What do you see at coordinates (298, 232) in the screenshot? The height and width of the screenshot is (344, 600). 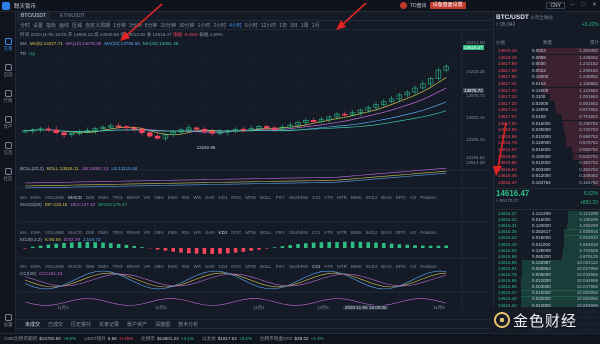 I see `indicator-tab: StochRSI` at bounding box center [298, 232].